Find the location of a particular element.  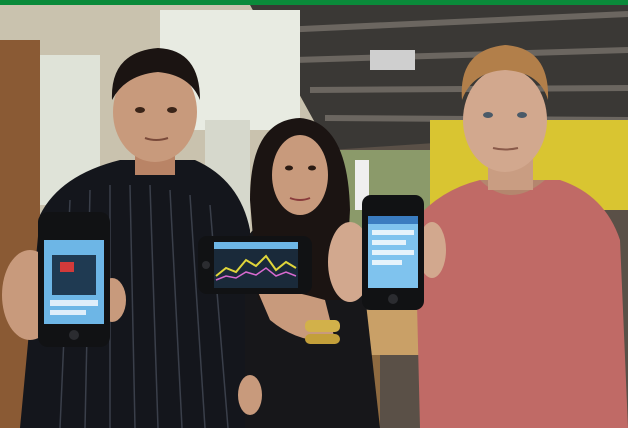

ceiling-light is located at coordinates (392, 60).